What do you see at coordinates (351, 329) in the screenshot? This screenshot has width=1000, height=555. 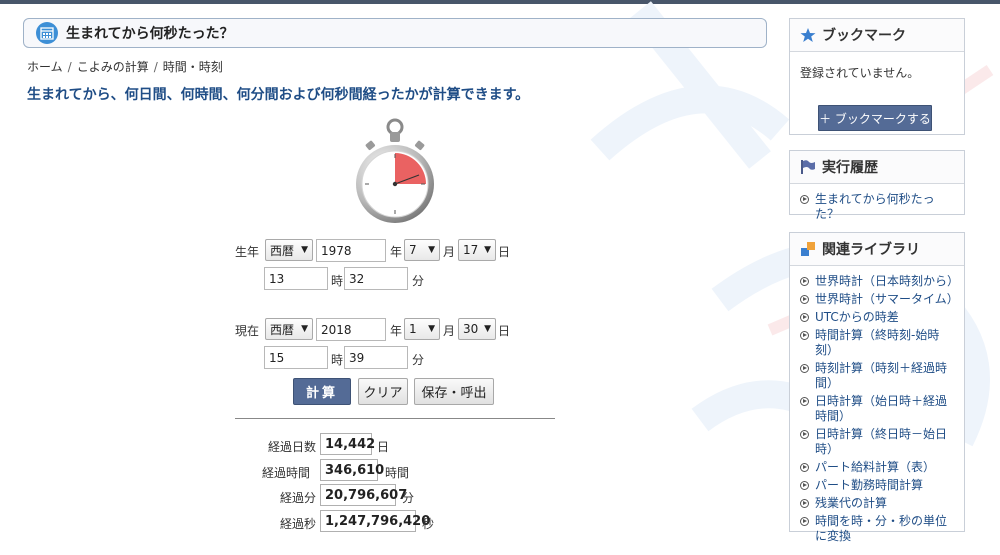 I see `now-year-input: 2018` at bounding box center [351, 329].